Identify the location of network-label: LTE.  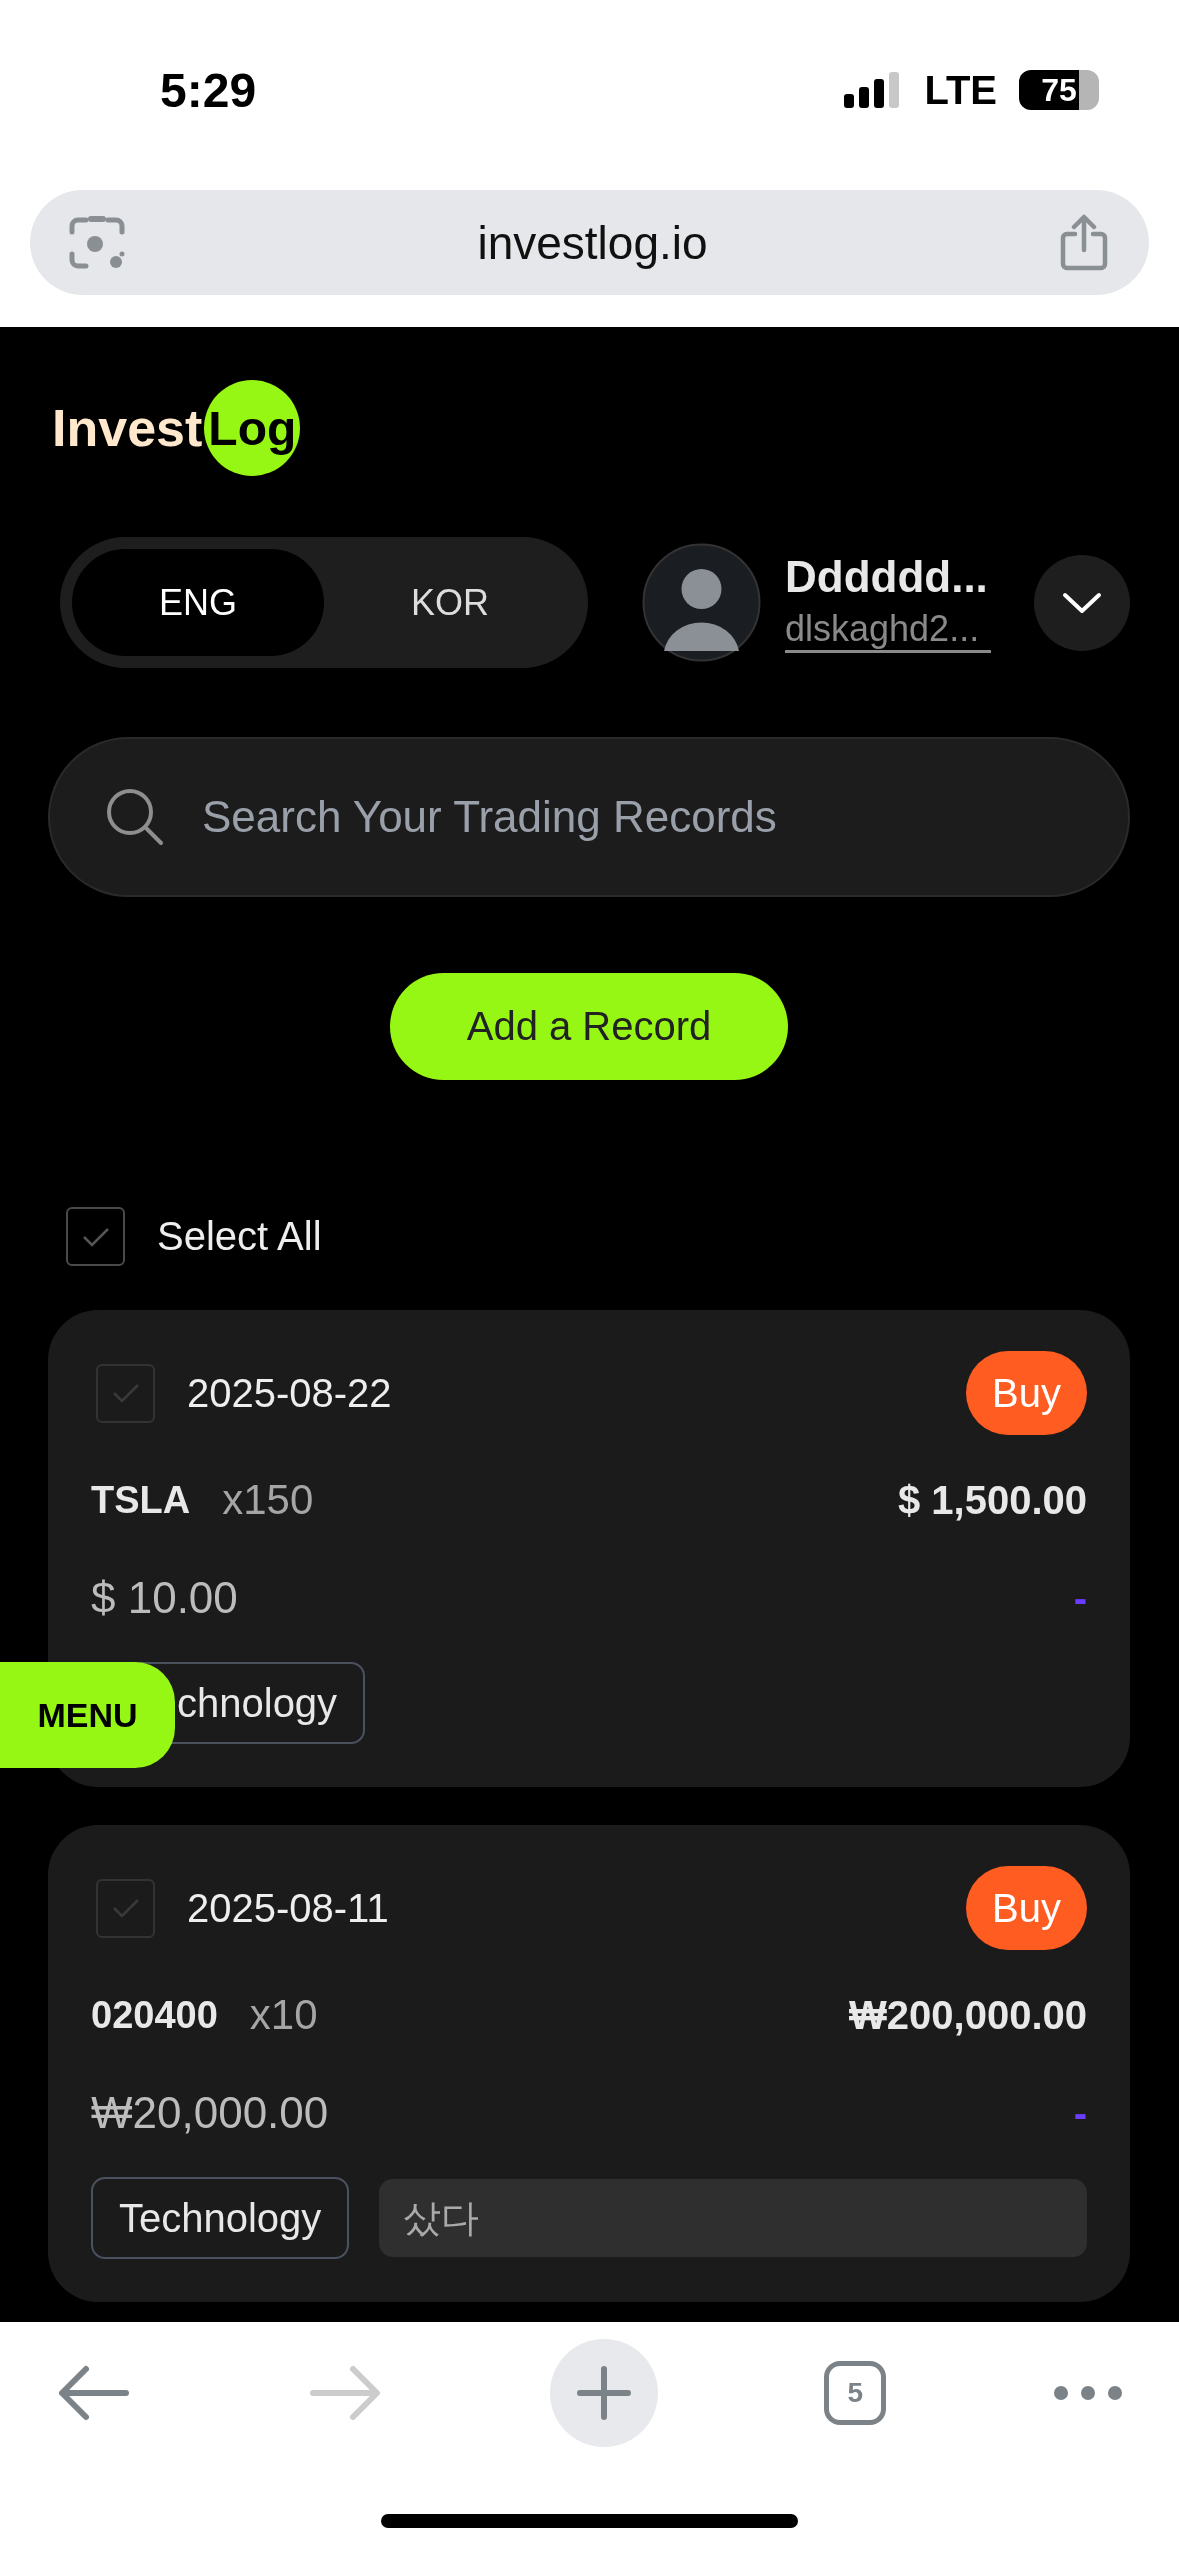
(960, 90).